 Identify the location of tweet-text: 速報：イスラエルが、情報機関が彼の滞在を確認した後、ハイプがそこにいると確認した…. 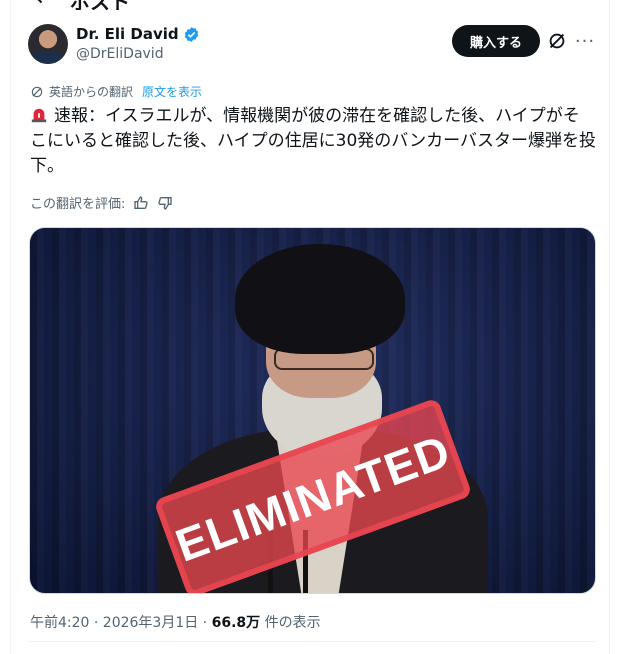
(313, 141).